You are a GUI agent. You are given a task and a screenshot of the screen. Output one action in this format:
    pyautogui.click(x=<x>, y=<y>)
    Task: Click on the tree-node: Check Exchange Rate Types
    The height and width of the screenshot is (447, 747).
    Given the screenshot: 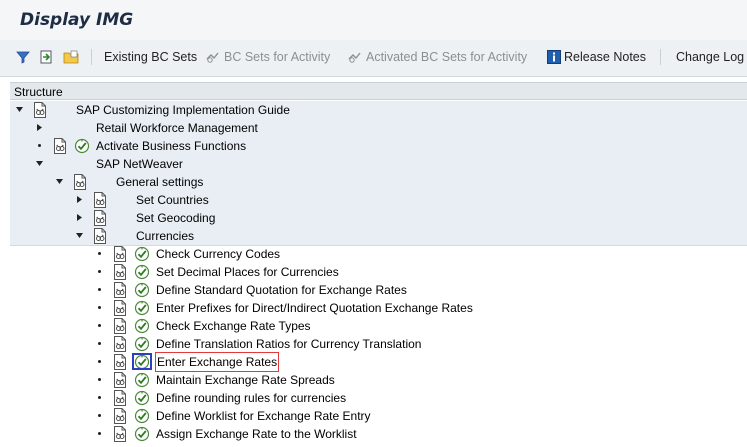 What is the action you would take?
    pyautogui.click(x=378, y=326)
    